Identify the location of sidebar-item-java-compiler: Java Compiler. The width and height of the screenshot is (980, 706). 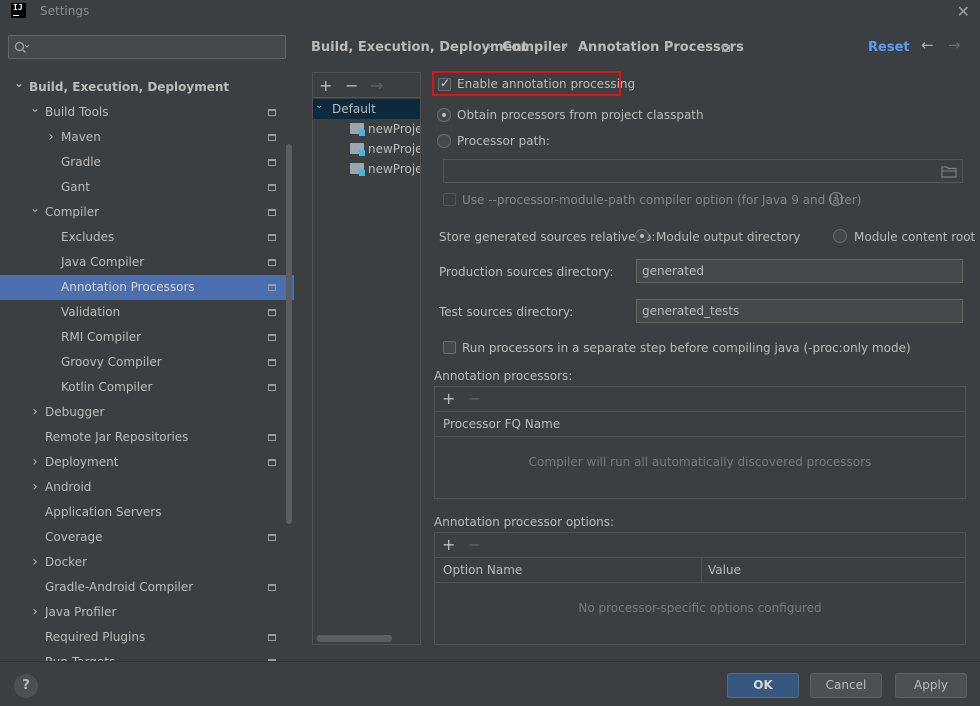
(147, 262).